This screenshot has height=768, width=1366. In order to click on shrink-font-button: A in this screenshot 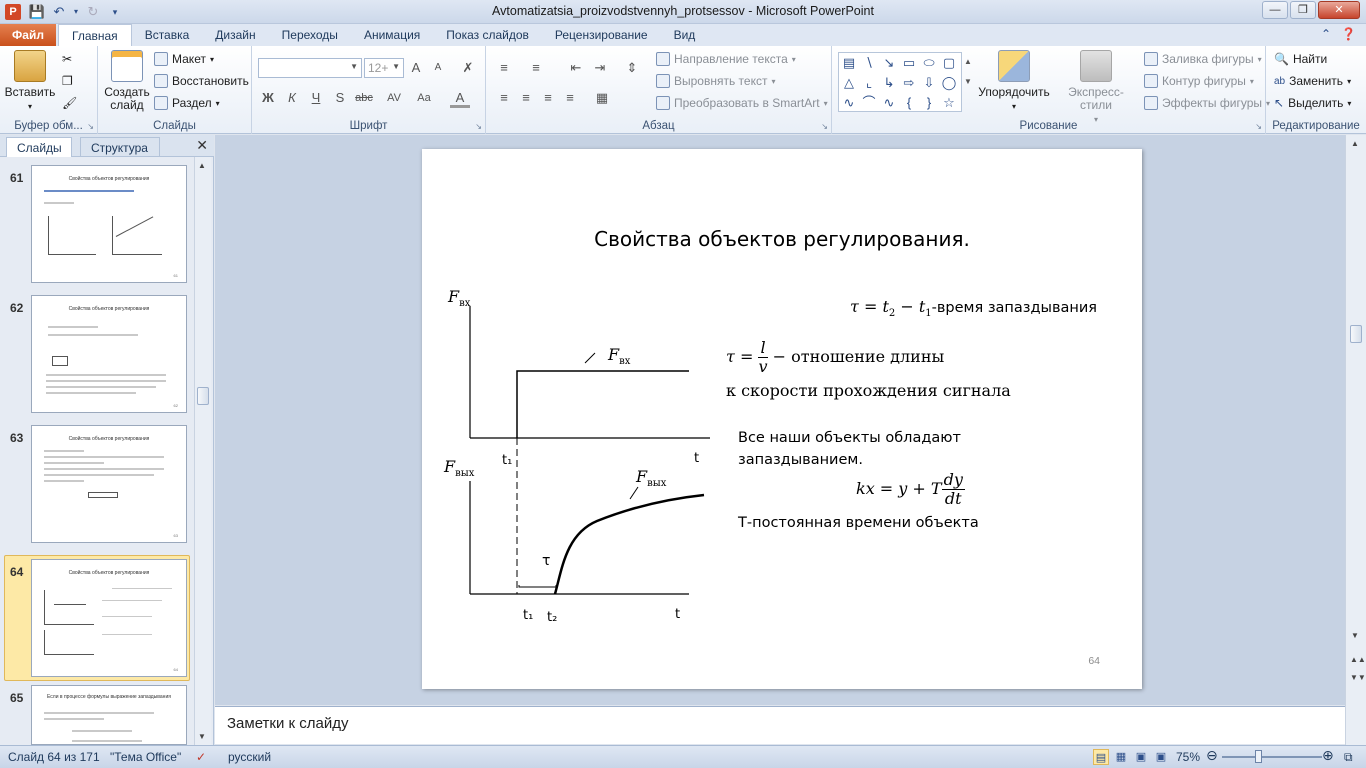, I will do `click(438, 68)`.